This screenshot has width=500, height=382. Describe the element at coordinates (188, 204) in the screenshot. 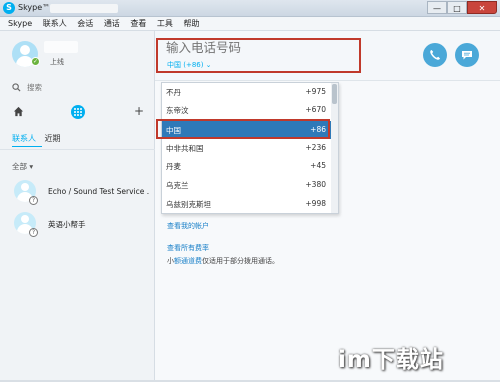

I see `country-name: 乌兹别克斯坦` at that location.